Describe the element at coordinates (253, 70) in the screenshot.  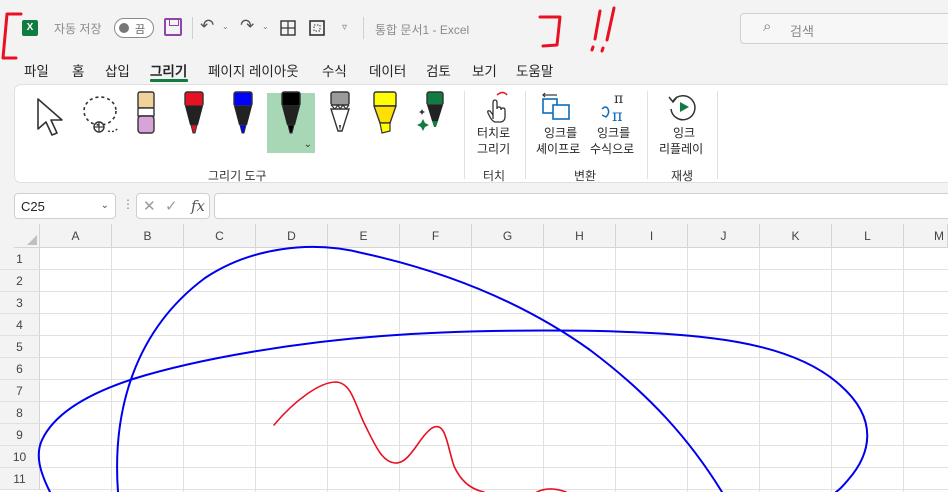
I see `tab-page-layout: 페이지 레이아웃` at that location.